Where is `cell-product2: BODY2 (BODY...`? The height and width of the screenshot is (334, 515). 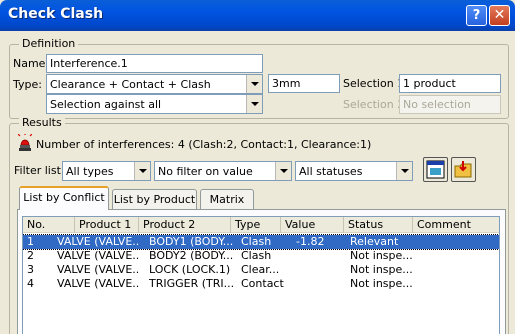
cell-product2: BODY2 (BODY... is located at coordinates (191, 255).